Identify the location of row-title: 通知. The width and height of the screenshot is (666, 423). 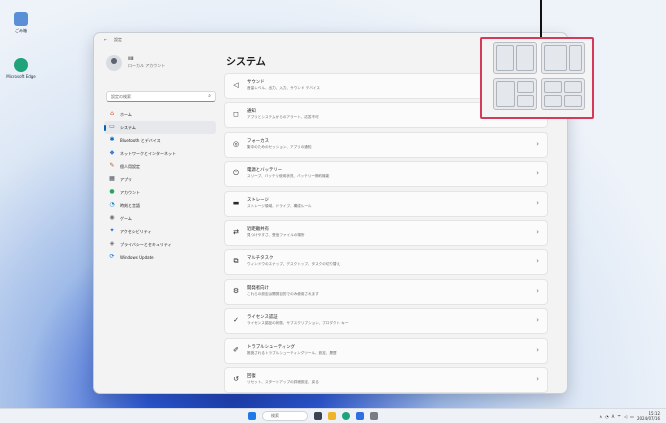
(251, 112).